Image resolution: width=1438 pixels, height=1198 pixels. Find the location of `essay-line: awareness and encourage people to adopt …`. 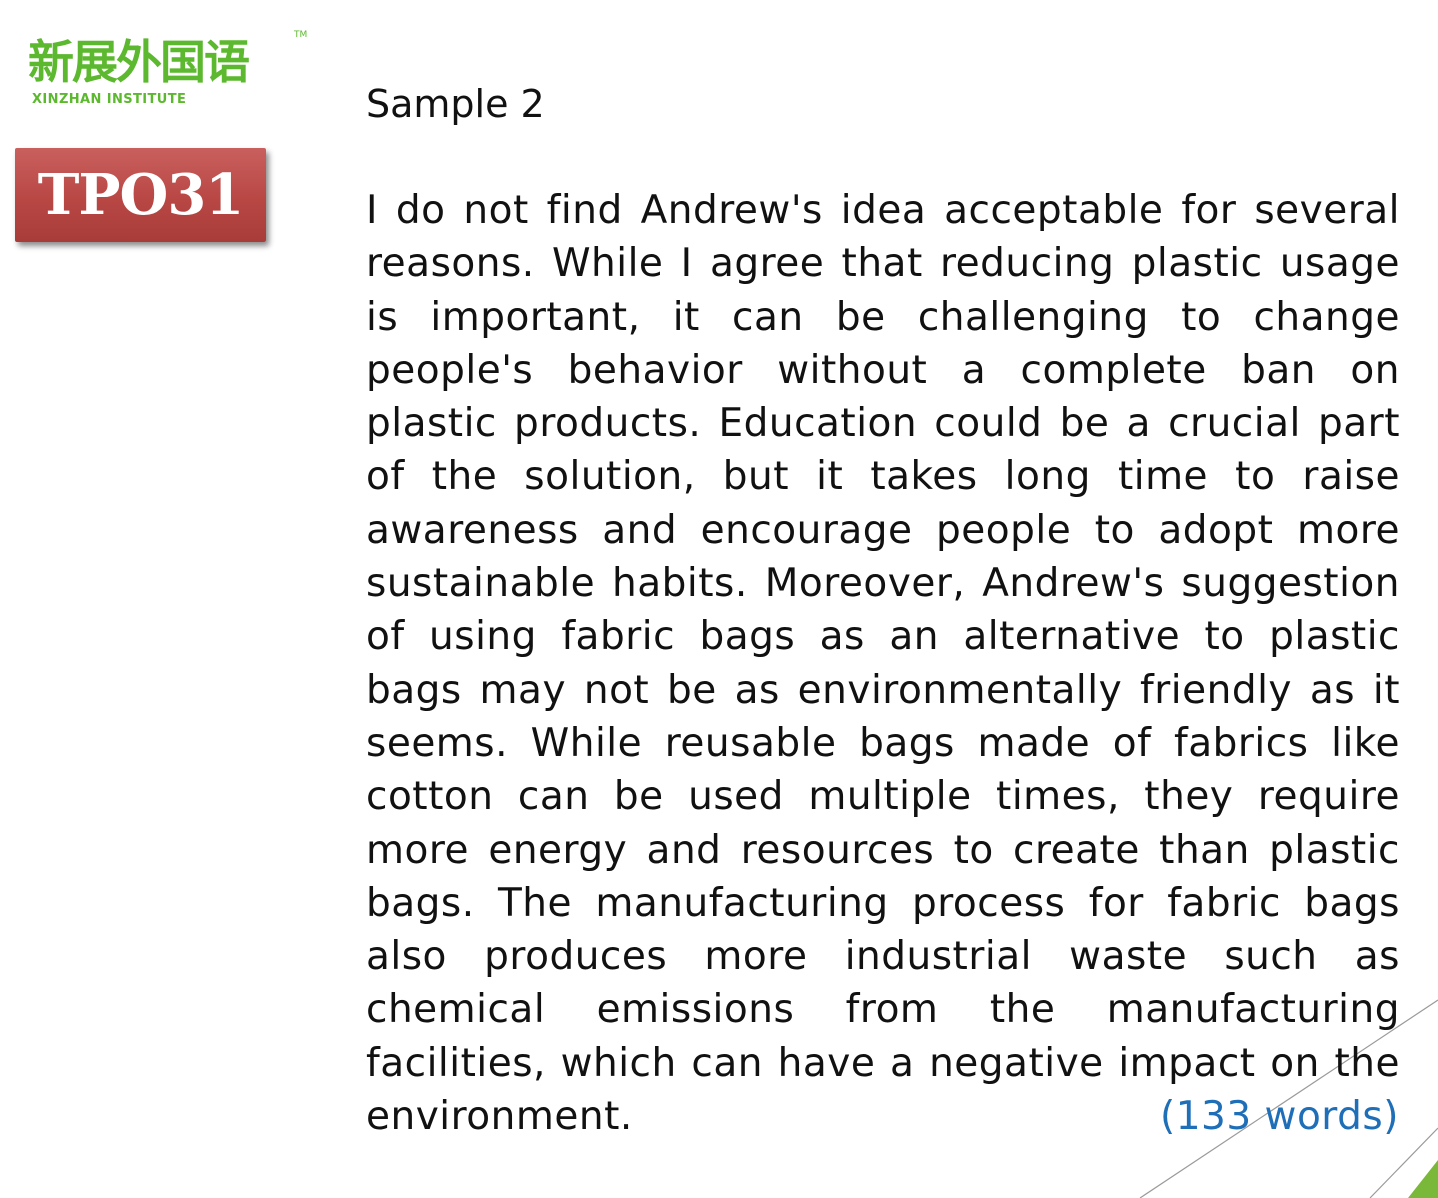

essay-line: awareness and encourage people to adopt … is located at coordinates (883, 530).